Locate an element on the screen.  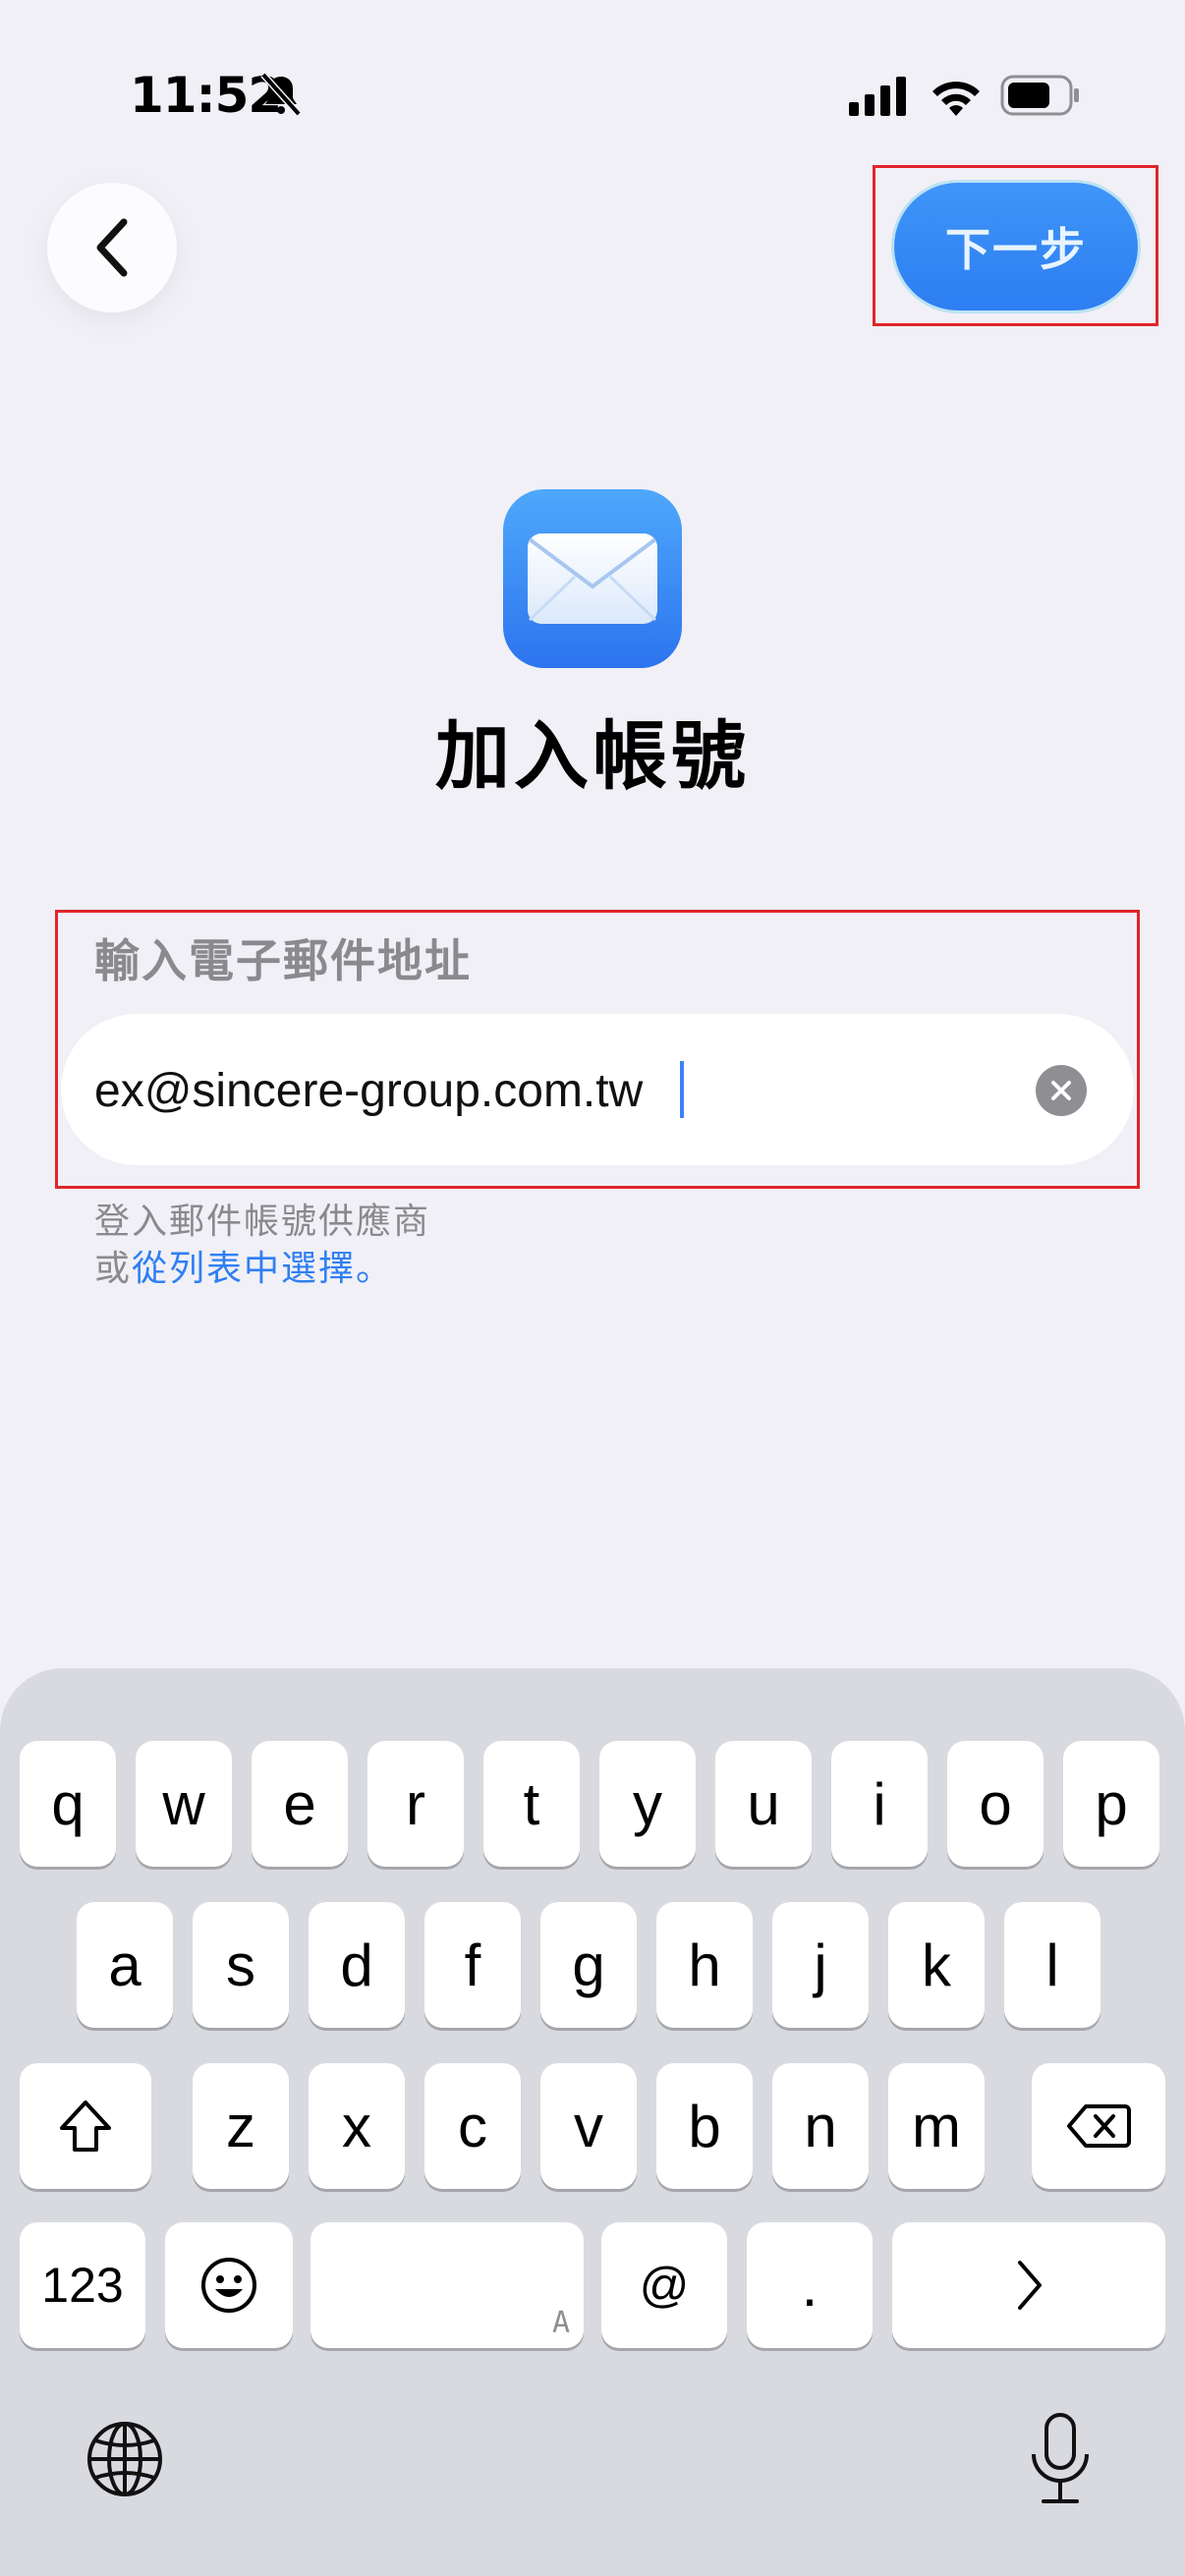
key-e: e is located at coordinates (300, 1804).